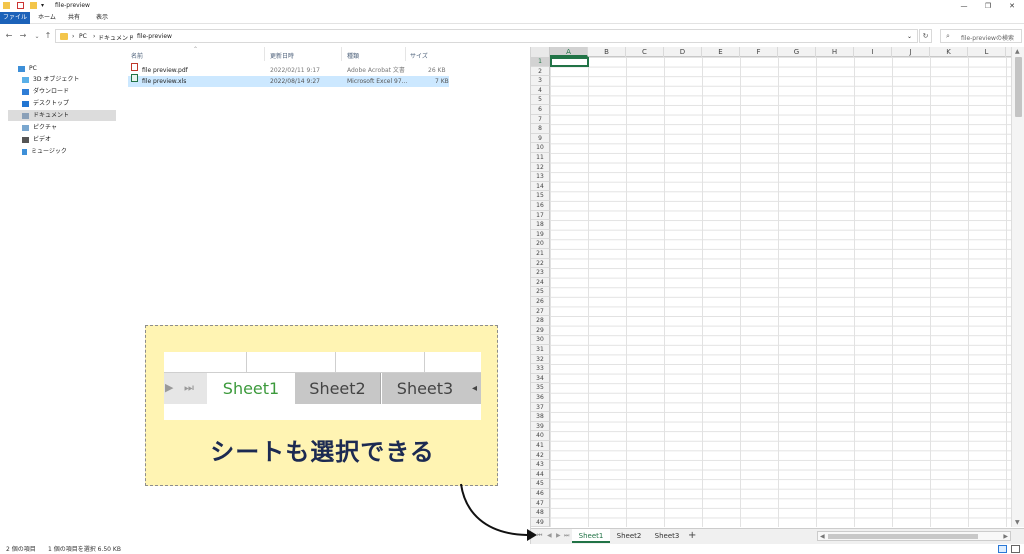 This screenshot has height=554, width=1024. What do you see at coordinates (797, 52) in the screenshot?
I see `column-header: G` at bounding box center [797, 52].